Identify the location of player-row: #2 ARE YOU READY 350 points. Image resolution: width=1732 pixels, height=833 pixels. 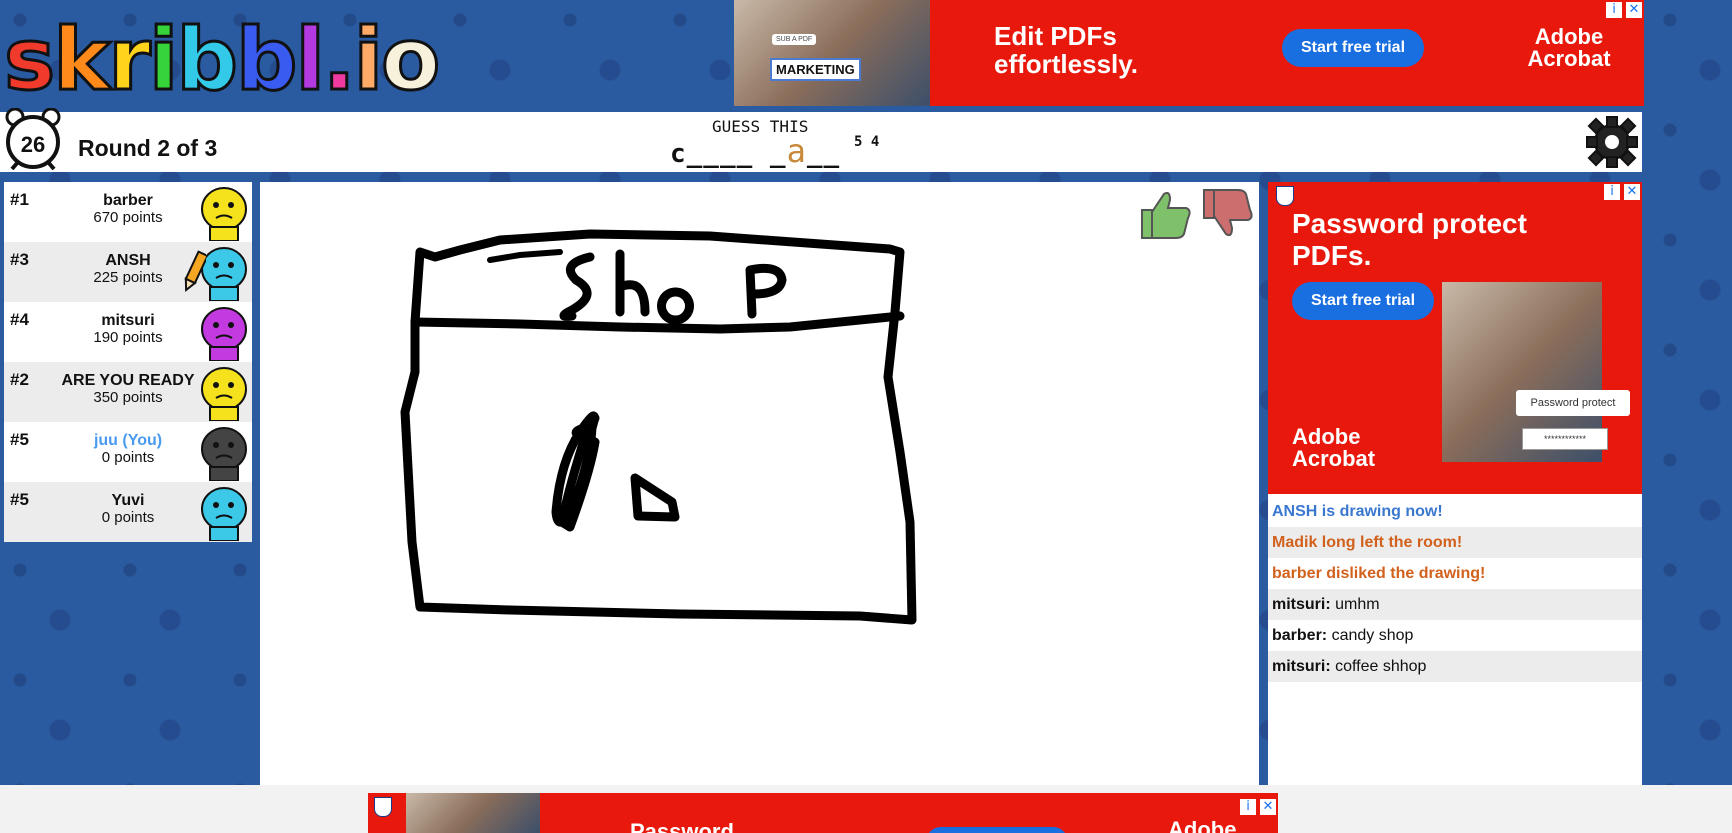
(128, 392).